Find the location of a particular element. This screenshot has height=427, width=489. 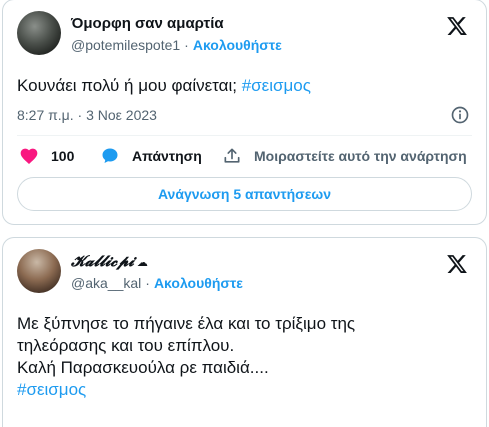

tweet-meta: 8:27 π.μ. · 3 Νοε 2023 is located at coordinates (244, 115).